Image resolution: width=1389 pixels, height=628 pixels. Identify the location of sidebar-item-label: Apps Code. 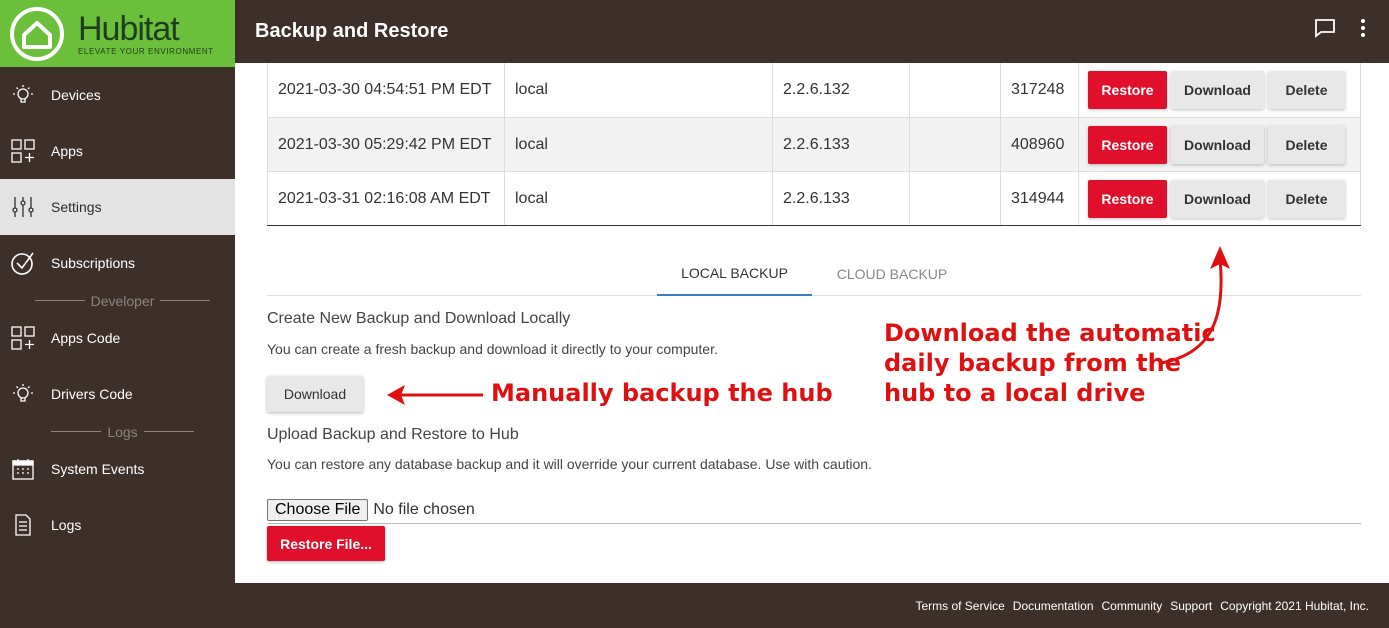
(86, 338).